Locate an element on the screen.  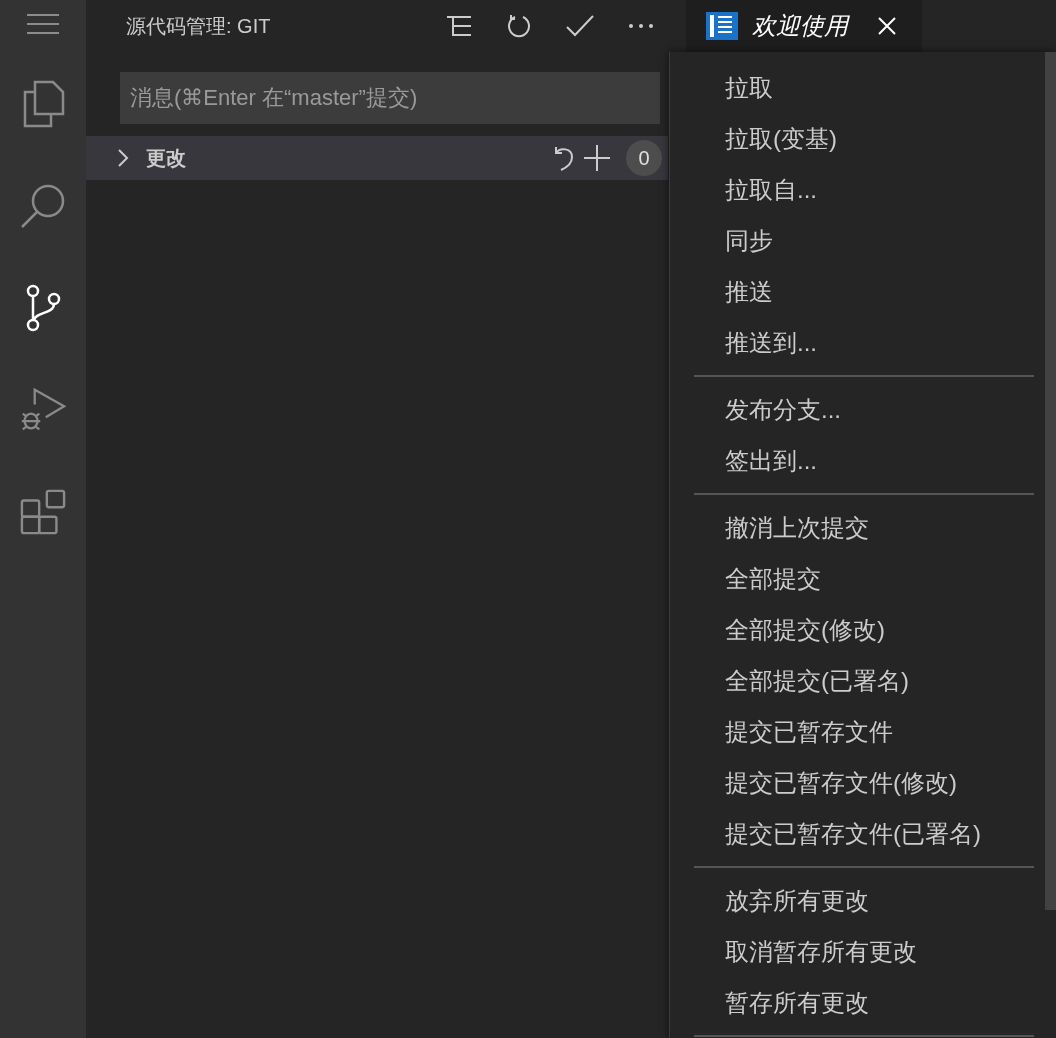
menu-item: 全部提交(修改) is located at coordinates (864, 629).